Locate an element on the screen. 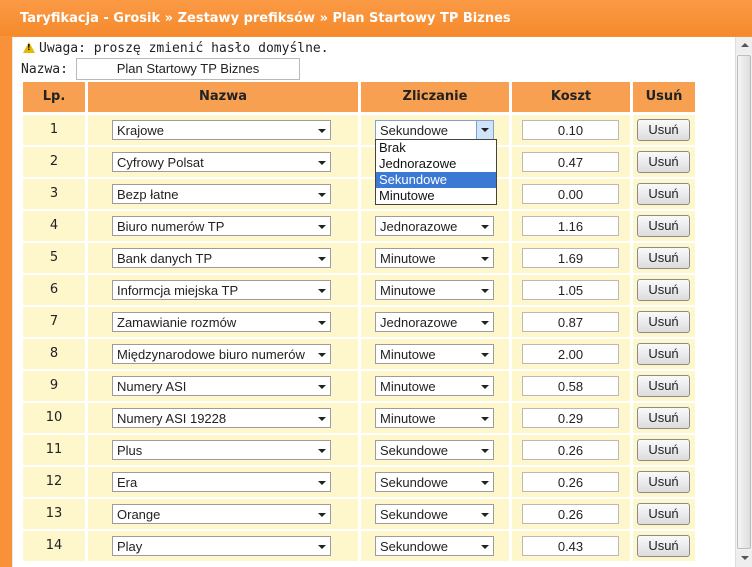  koszt-input: 1.05 is located at coordinates (570, 290).